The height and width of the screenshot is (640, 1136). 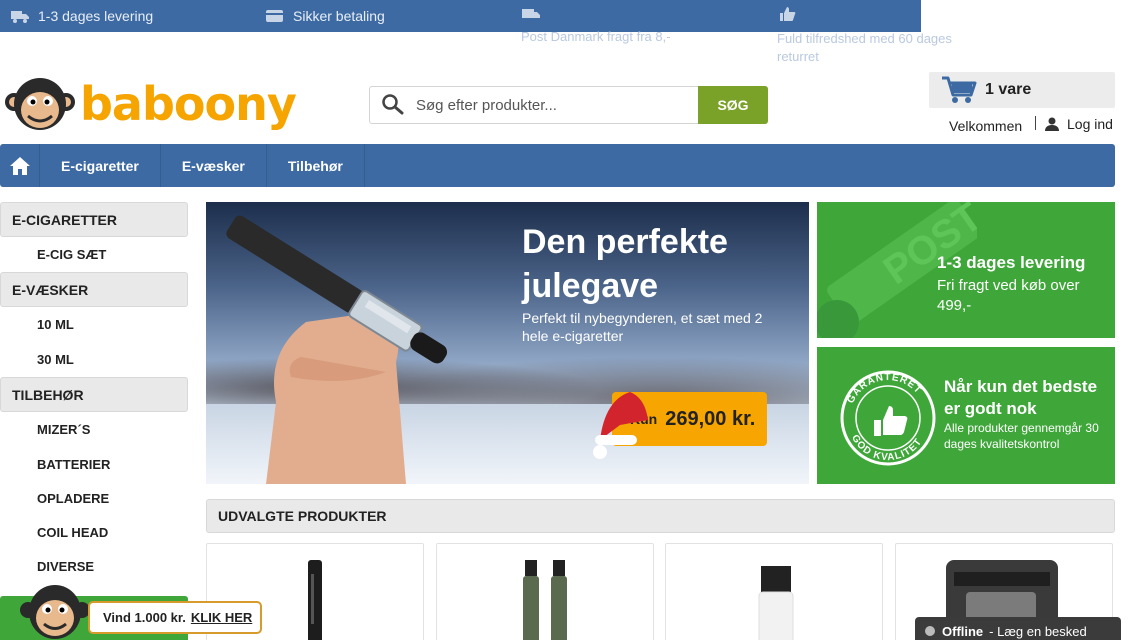 I want to click on truck-icon, so click(x=20, y=17).